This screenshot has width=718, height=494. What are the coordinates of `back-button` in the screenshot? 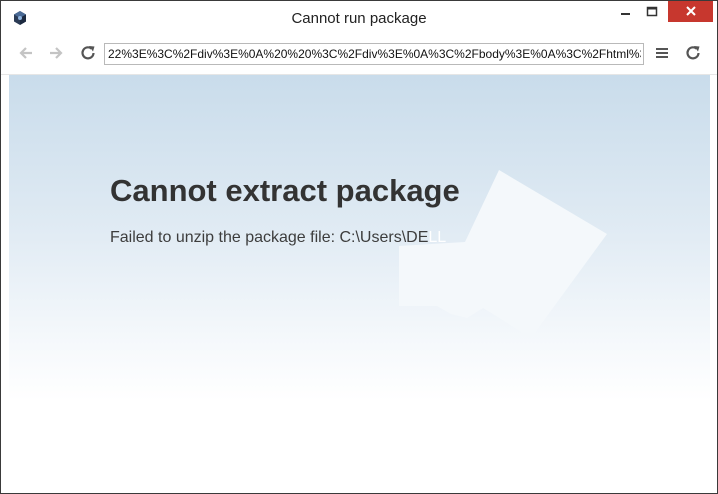 It's located at (26, 55).